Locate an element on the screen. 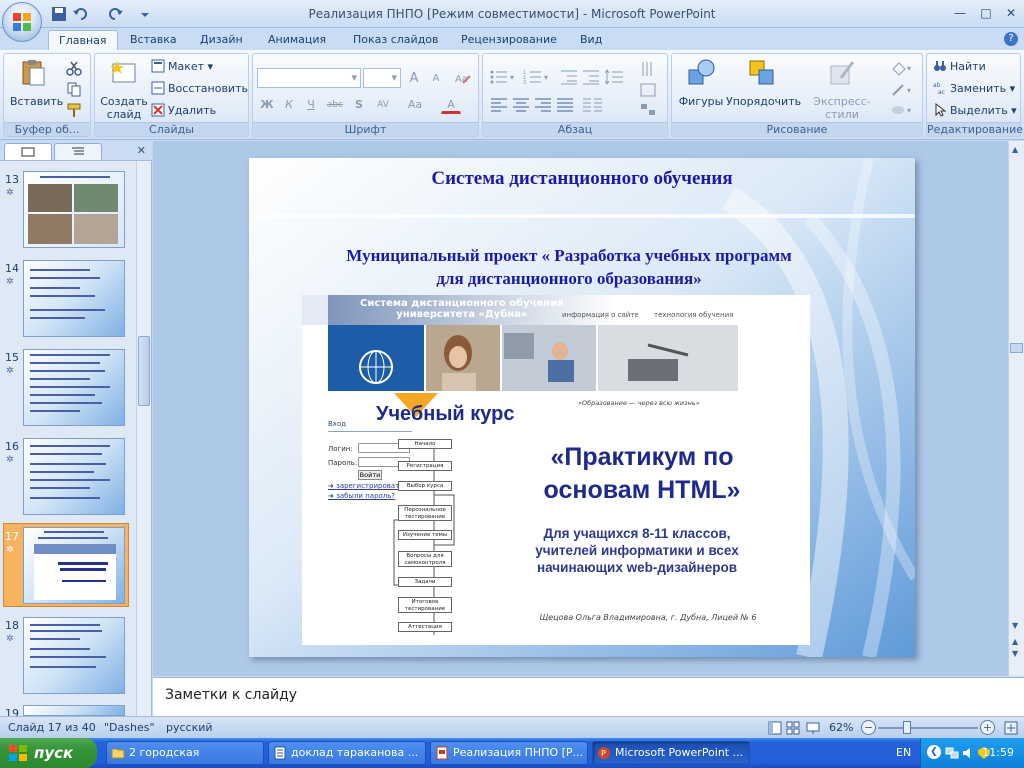 This screenshot has height=768, width=1024. slide-title: Система дистанционного обучения is located at coordinates (582, 179).